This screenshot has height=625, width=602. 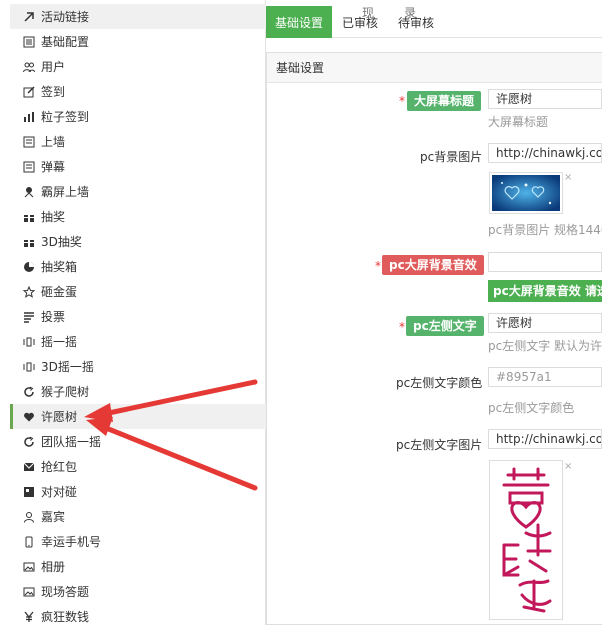 I want to click on sidebar-item-label: 粒子签到, so click(x=65, y=117).